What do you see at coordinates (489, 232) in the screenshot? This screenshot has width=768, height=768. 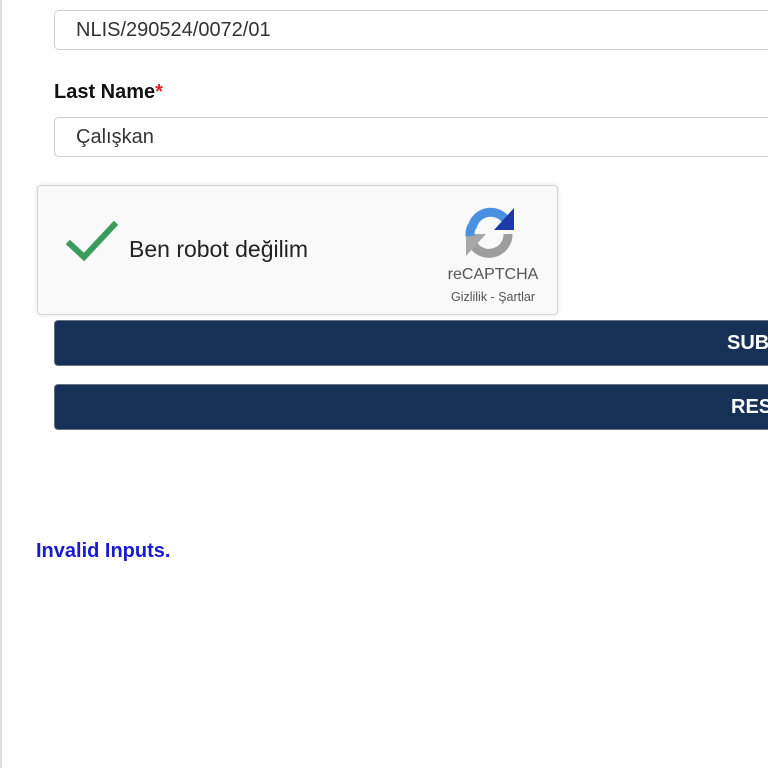 I see `recaptcha-logo-icon` at bounding box center [489, 232].